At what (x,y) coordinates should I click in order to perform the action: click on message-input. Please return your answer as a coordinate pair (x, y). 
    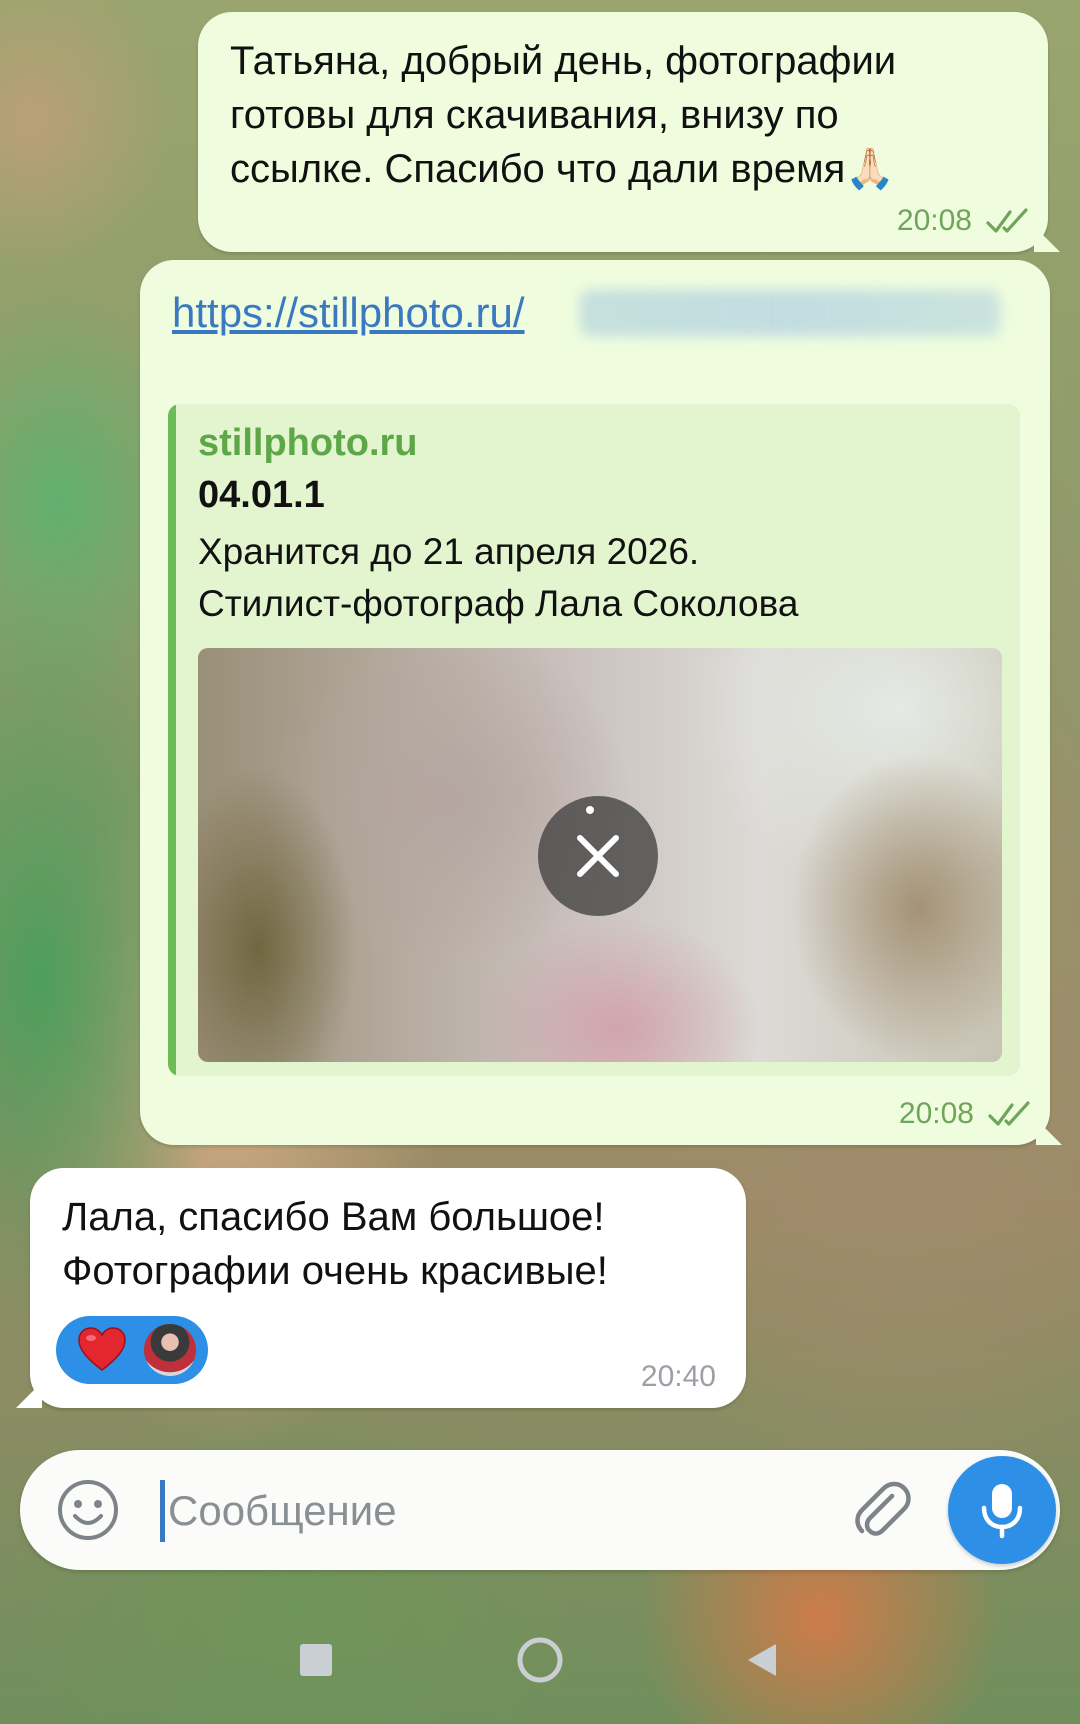
    Looking at the image, I should click on (493, 1511).